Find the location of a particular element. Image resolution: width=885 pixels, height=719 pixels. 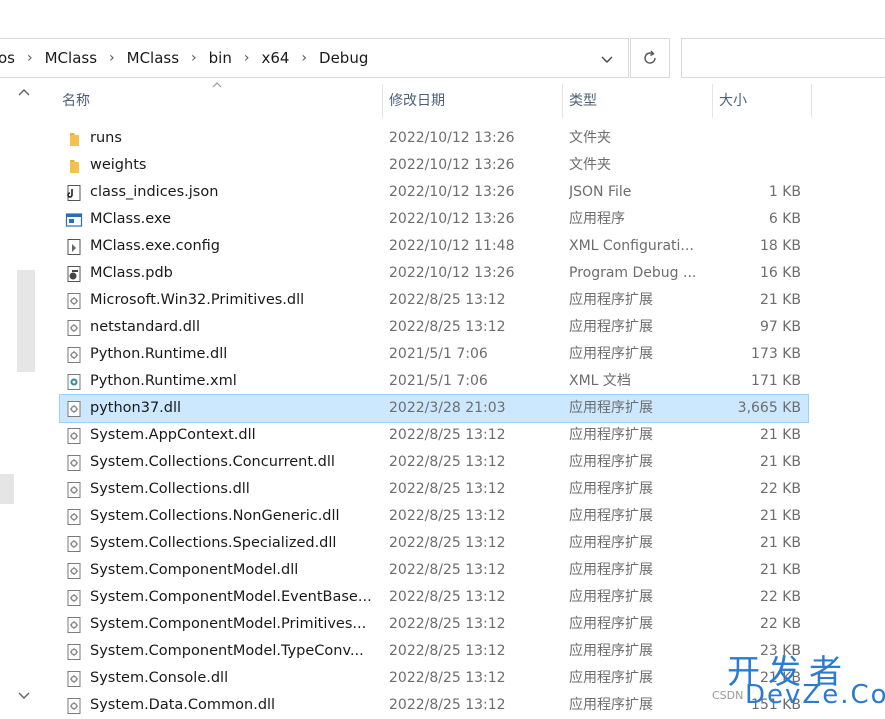

file-row: weights 2022/10/12 13:26 文件夹 is located at coordinates (434, 165).